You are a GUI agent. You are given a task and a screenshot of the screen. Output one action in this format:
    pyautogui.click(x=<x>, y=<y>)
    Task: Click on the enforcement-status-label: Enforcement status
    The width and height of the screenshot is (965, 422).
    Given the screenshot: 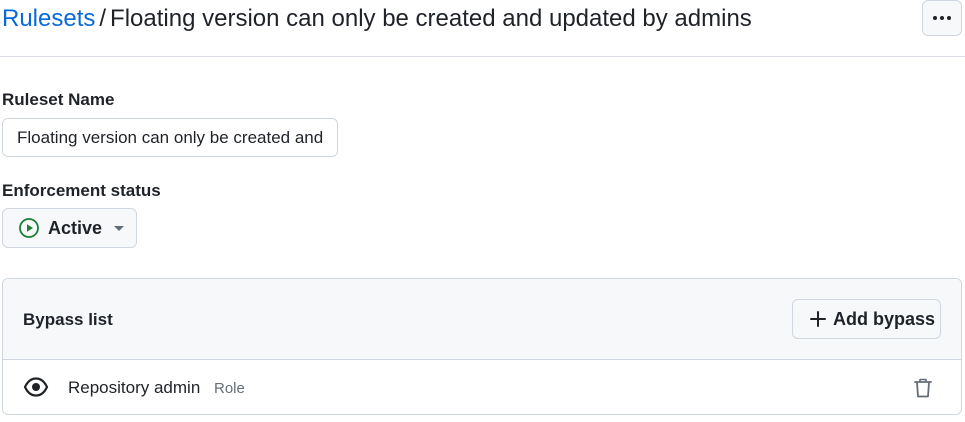 What is the action you would take?
    pyautogui.click(x=81, y=190)
    